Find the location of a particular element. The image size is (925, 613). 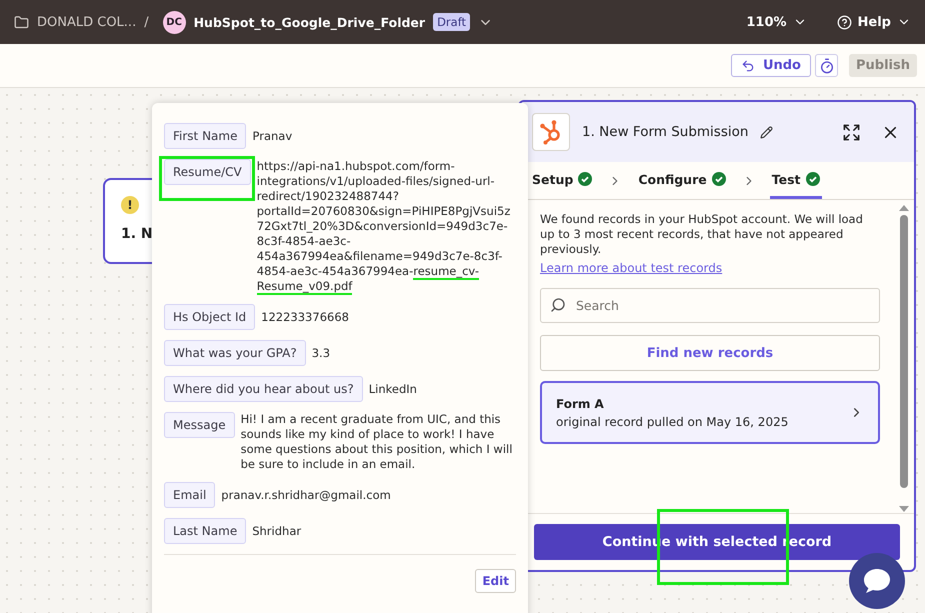

scroll-down-icon is located at coordinates (904, 509).